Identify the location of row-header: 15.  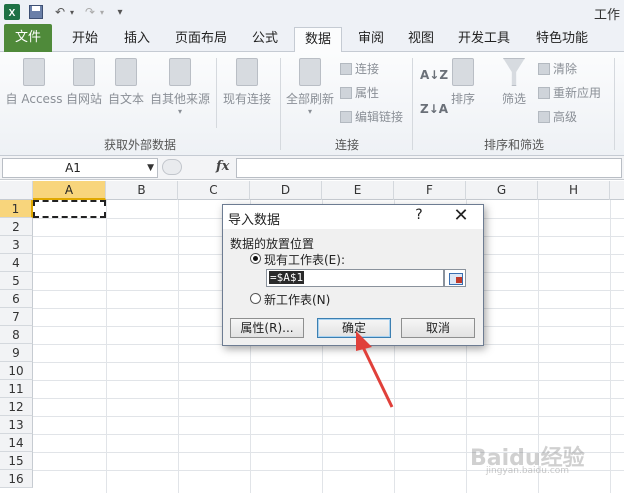
(16, 461).